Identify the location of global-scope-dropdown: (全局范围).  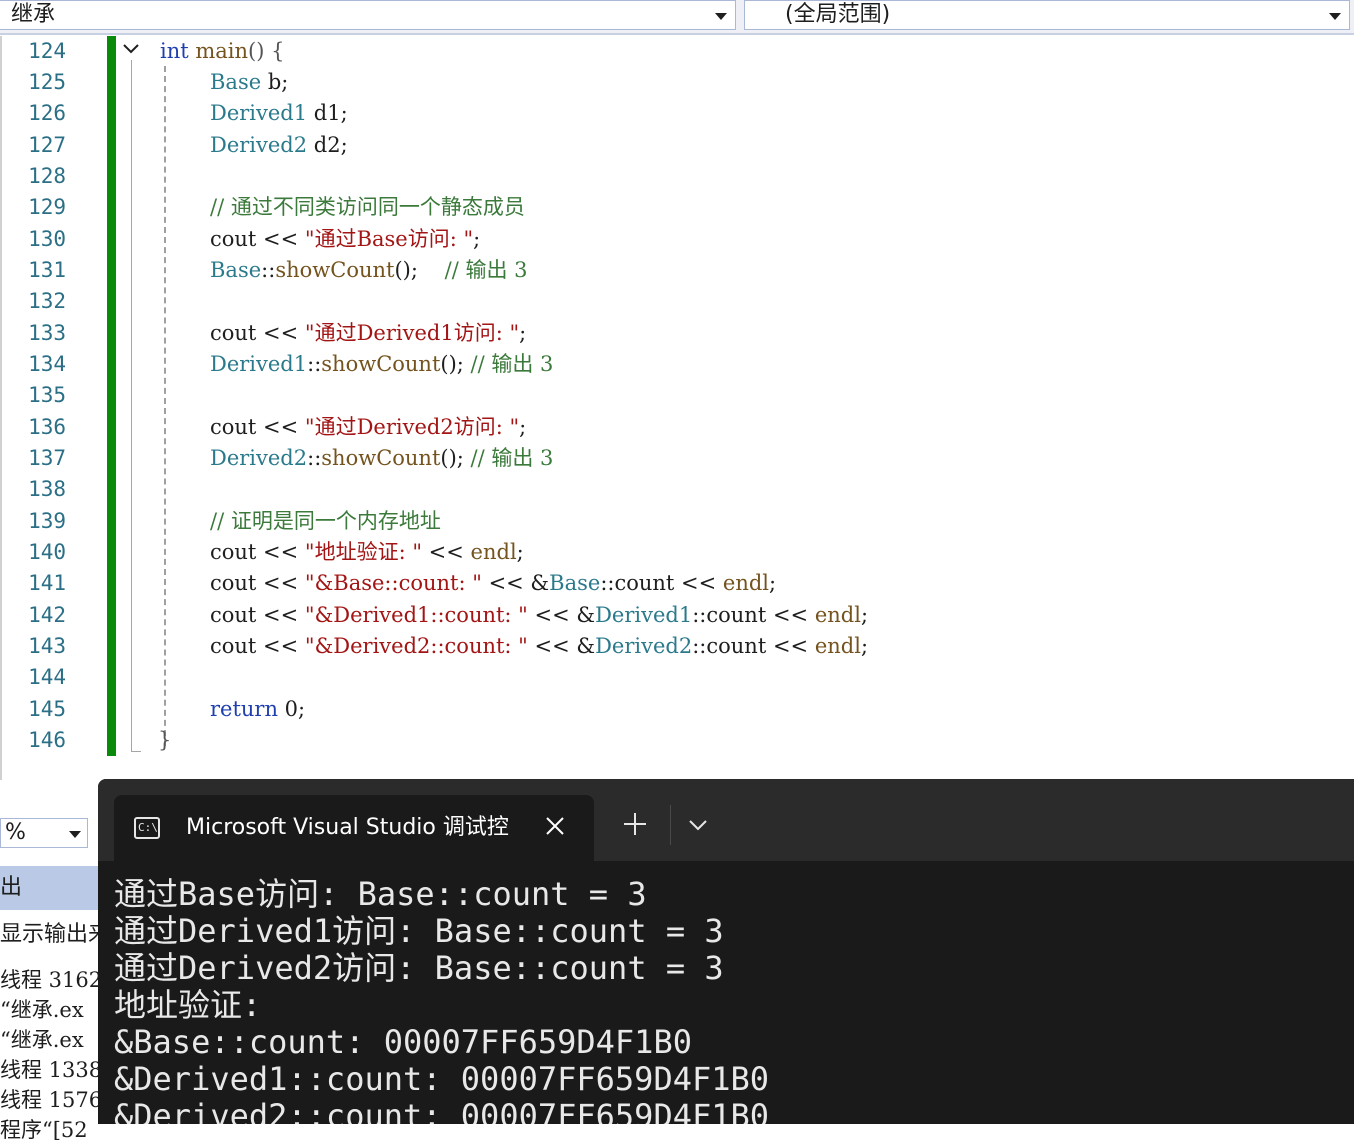
(1047, 15).